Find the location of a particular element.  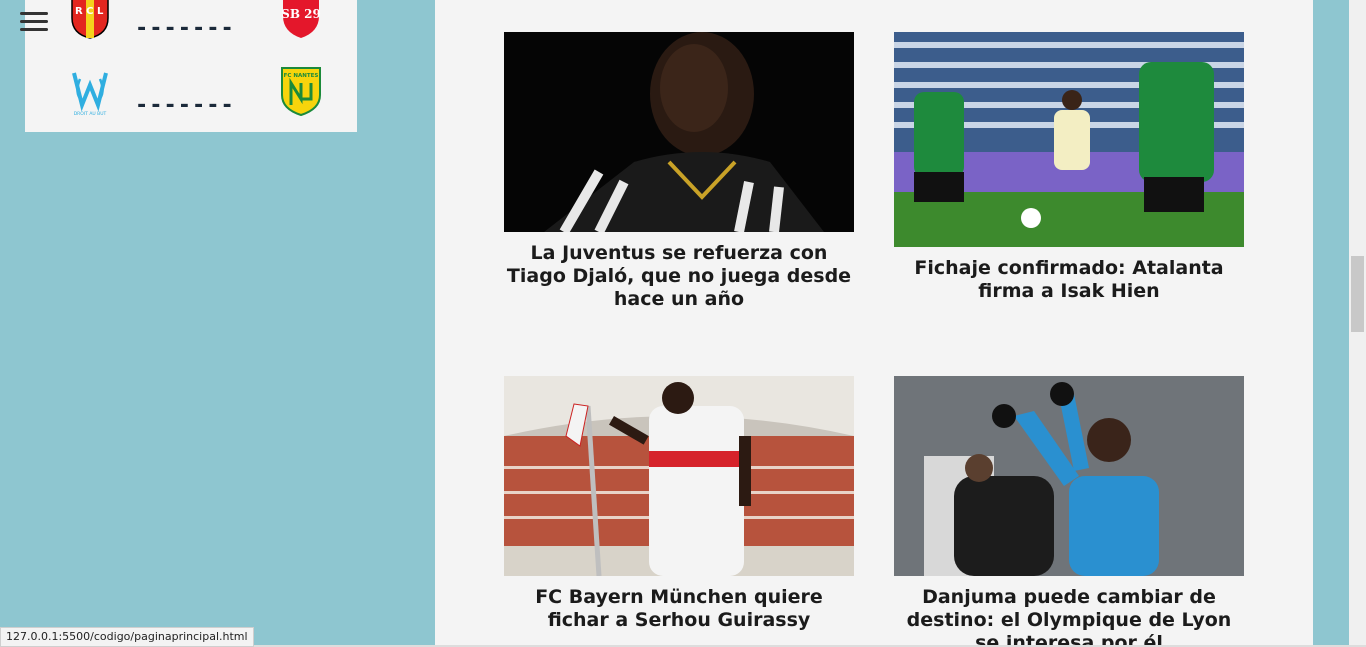

rc-lens-crest-letter-r: R C L is located at coordinates (89, 11).